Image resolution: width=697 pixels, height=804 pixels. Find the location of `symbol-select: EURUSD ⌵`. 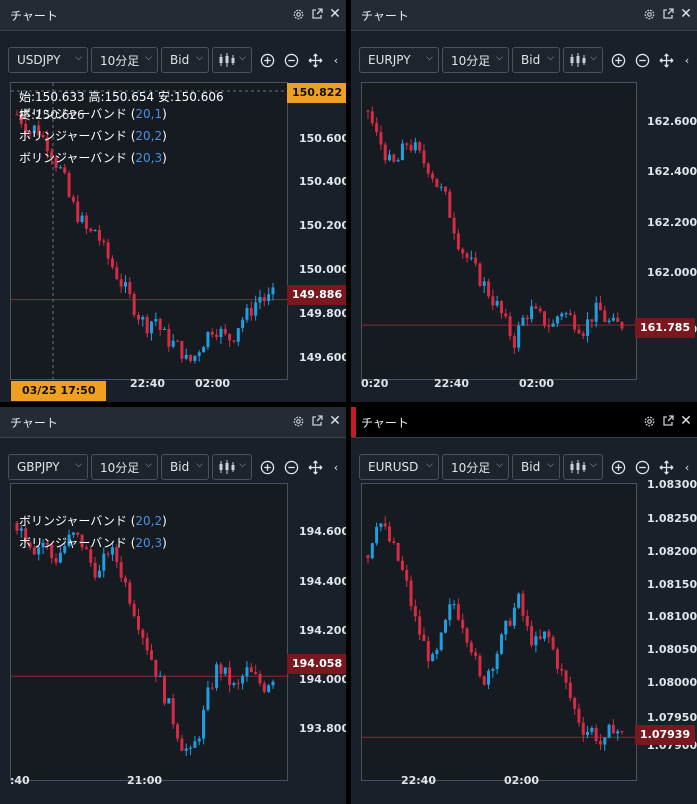

symbol-select: EURUSD ⌵ is located at coordinates (399, 467).